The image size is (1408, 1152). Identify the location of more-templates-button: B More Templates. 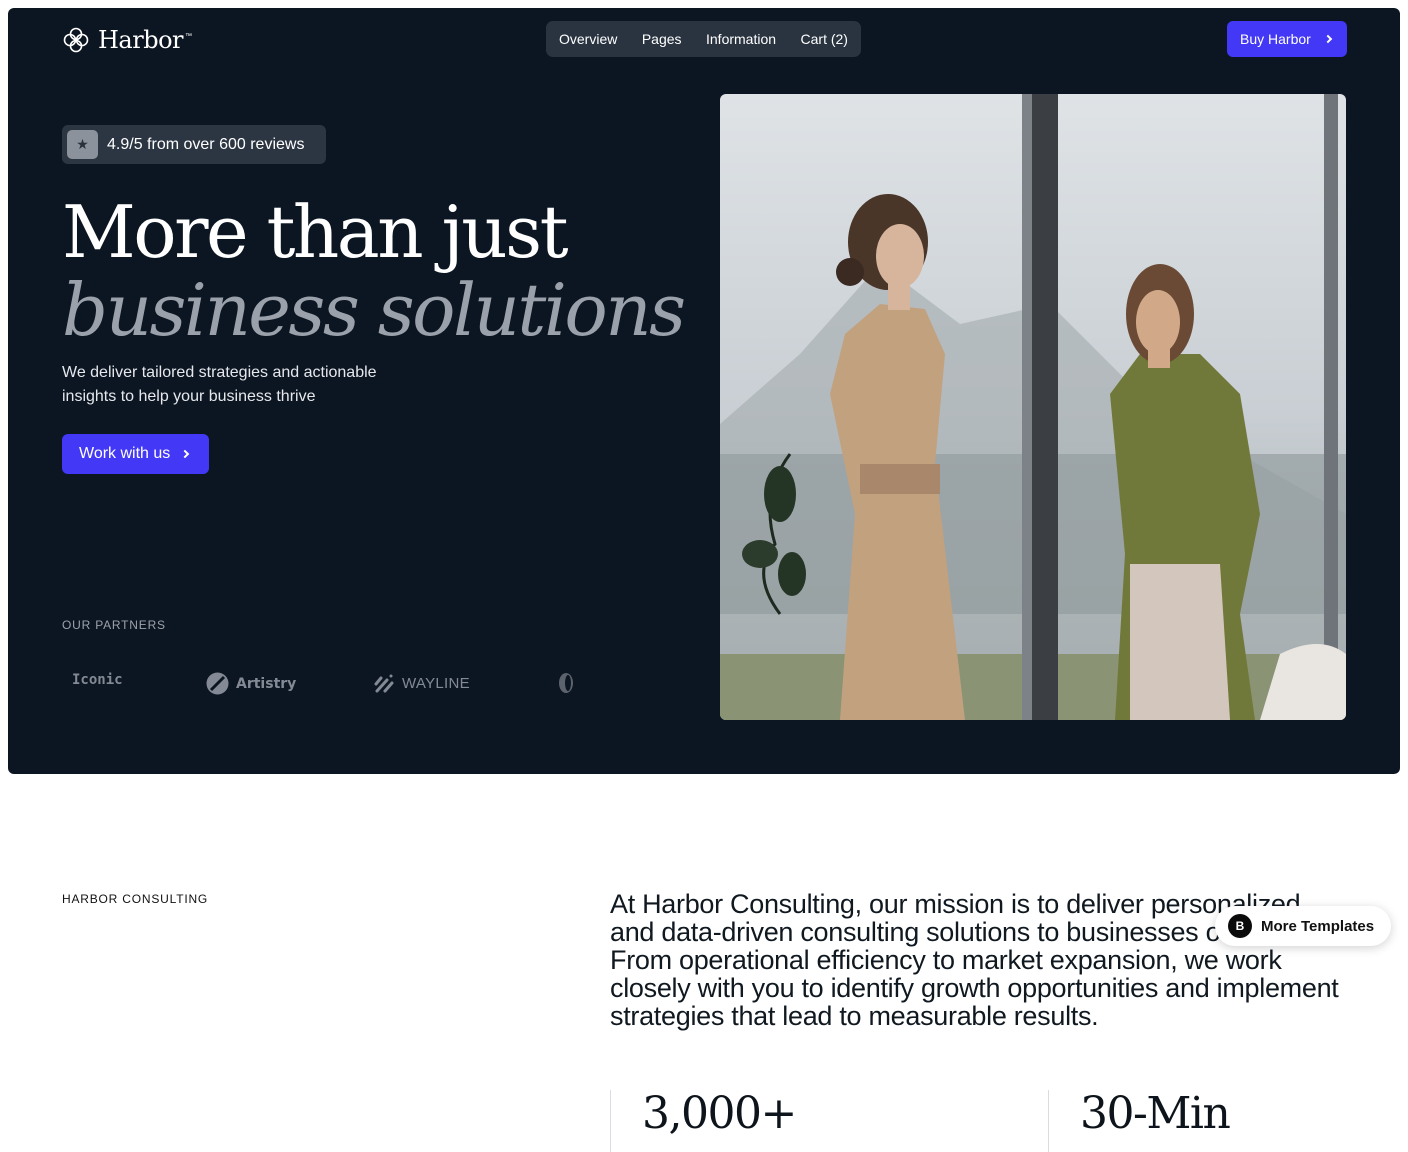
(1303, 926).